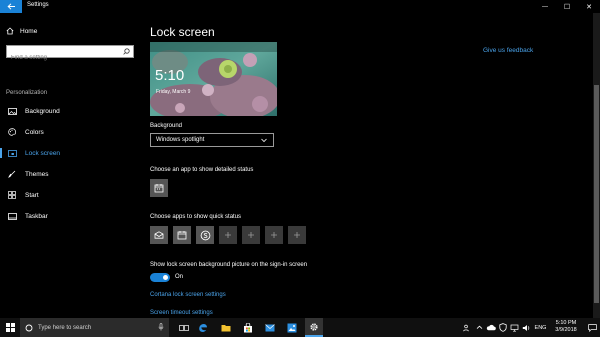 The height and width of the screenshot is (337, 600). I want to click on maximize-button: ☐, so click(567, 6).